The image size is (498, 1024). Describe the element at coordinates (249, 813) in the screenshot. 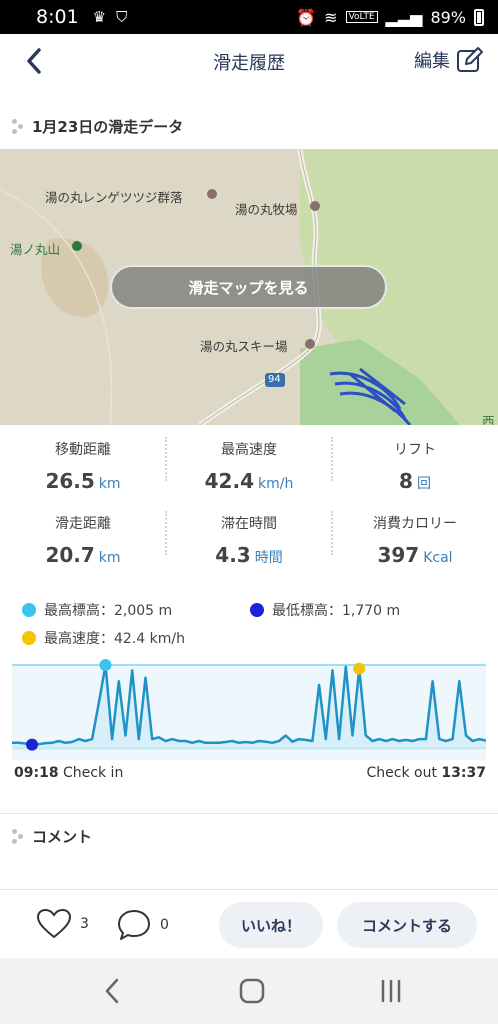

I see `divider` at that location.